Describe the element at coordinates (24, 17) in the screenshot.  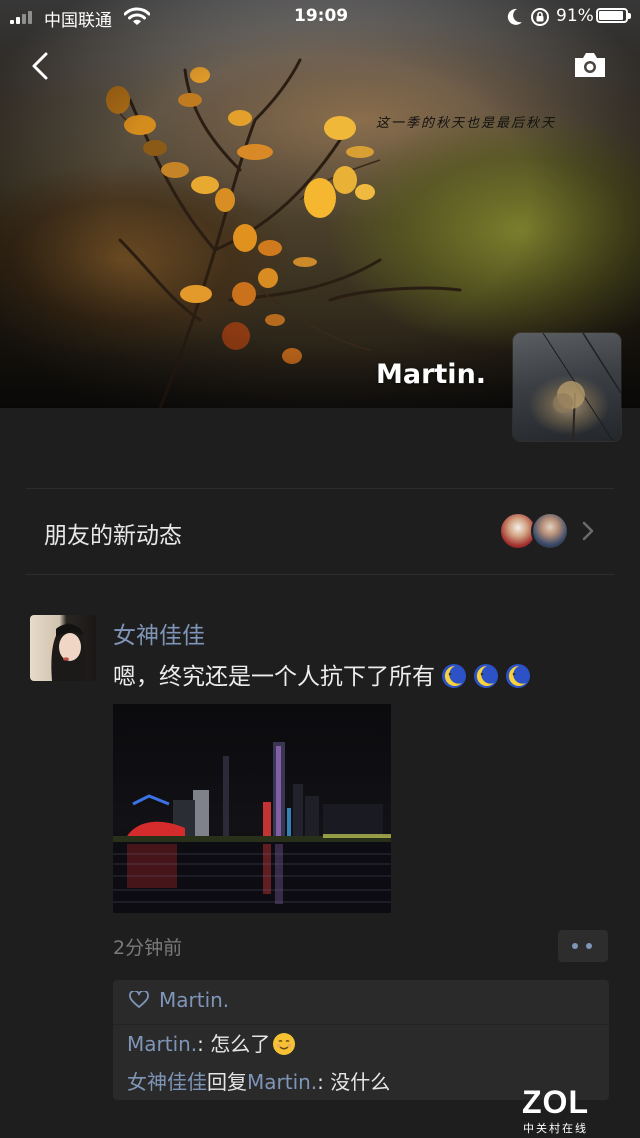
I see `signal-icon` at that location.